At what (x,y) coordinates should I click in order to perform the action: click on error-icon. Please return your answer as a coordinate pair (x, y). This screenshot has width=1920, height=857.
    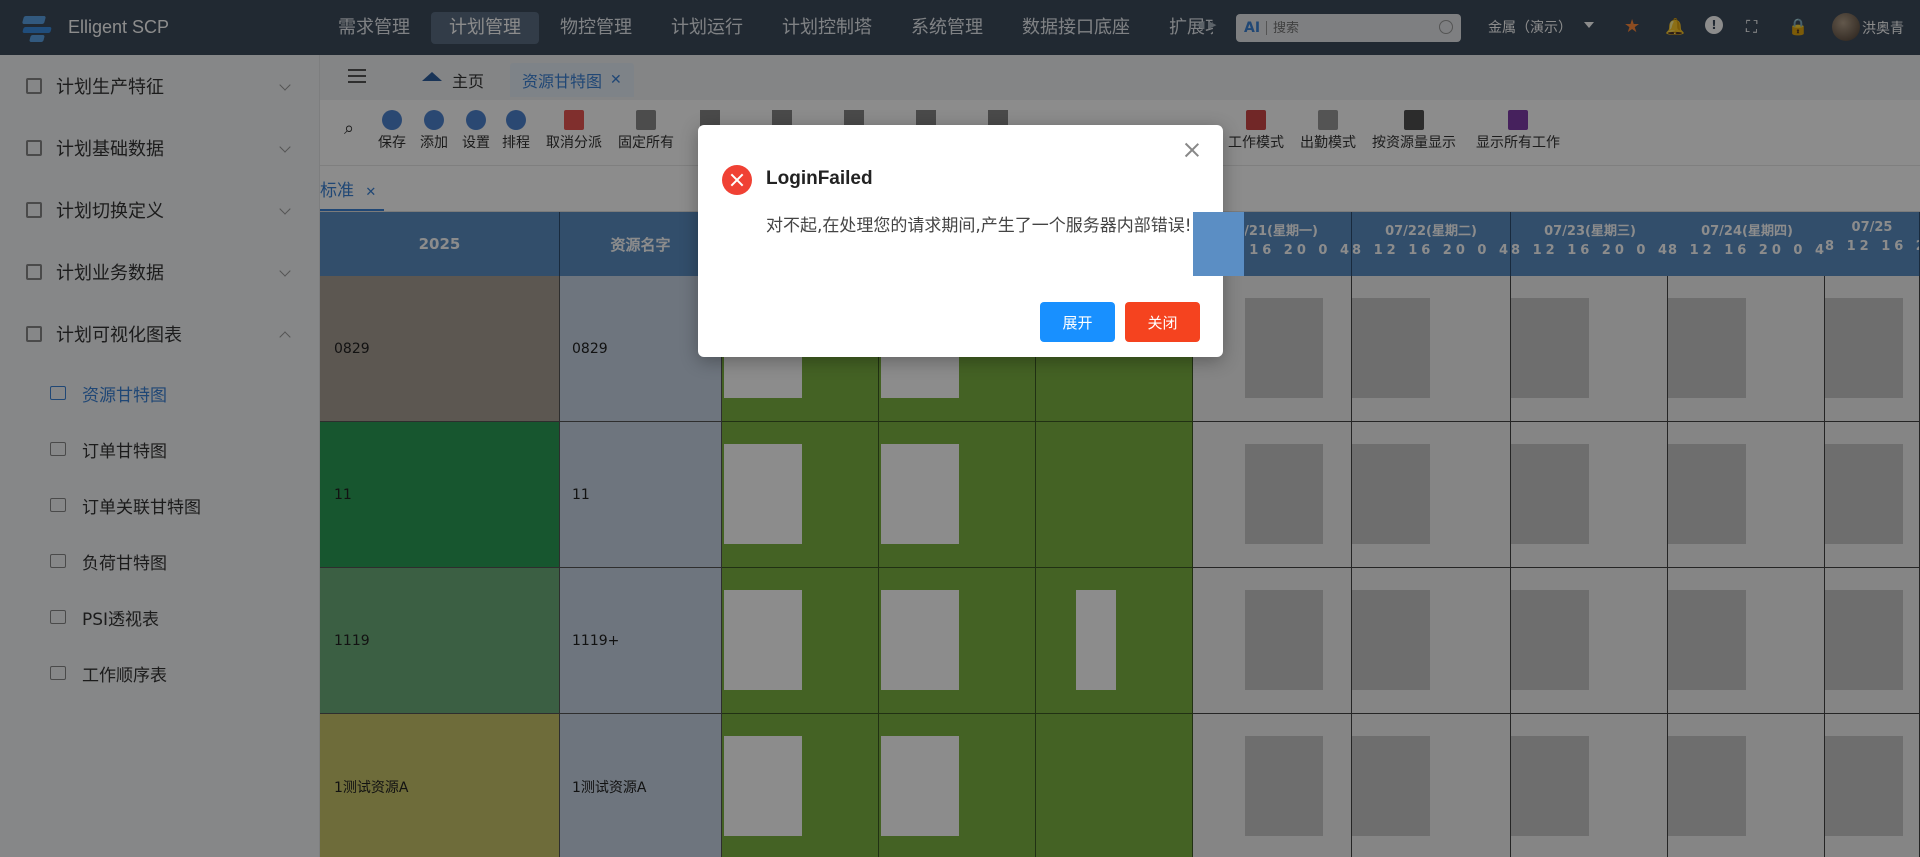
    Looking at the image, I should click on (737, 180).